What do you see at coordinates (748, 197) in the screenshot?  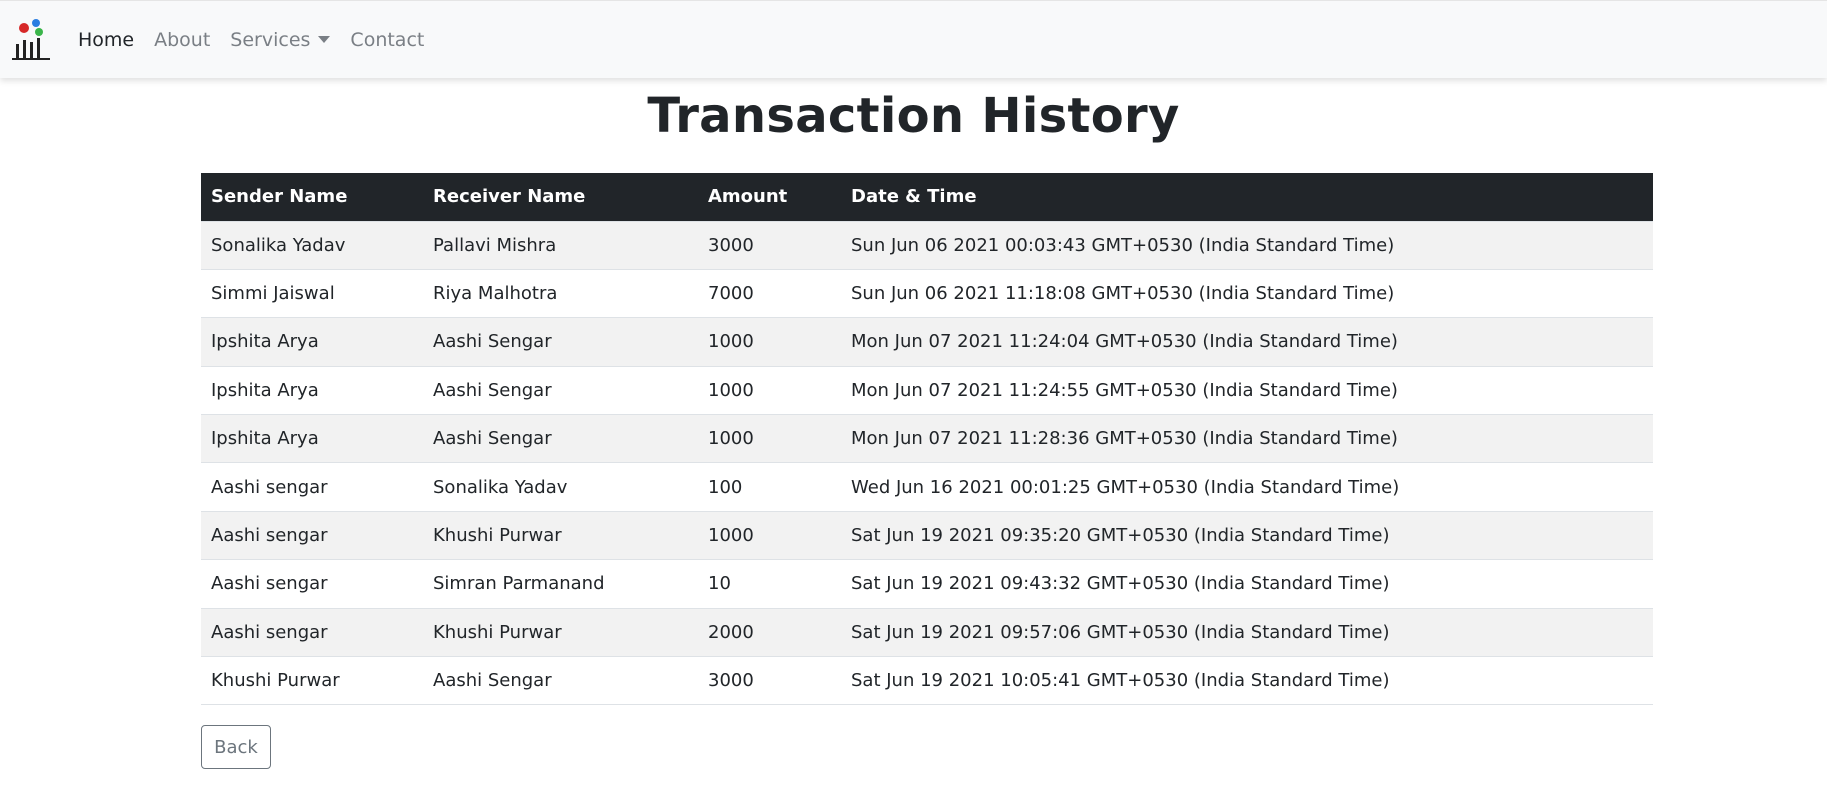 I see `header-amount: Amount` at bounding box center [748, 197].